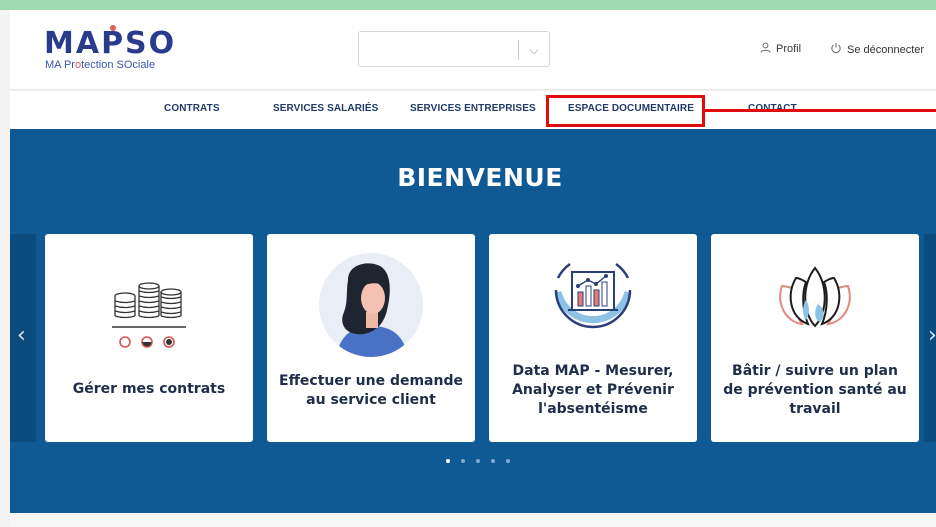 The width and height of the screenshot is (936, 527). I want to click on user-icon, so click(765, 49).